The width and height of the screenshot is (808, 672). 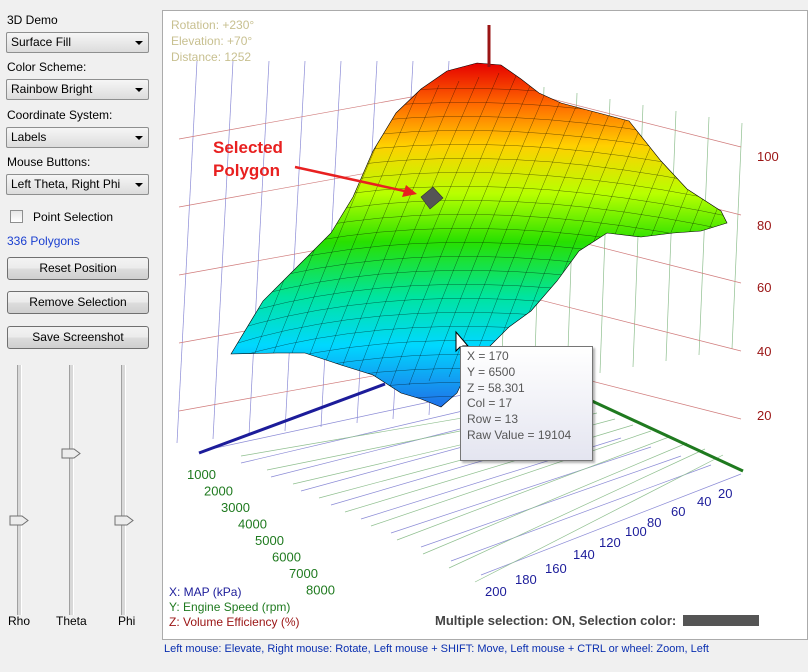 What do you see at coordinates (32, 20) in the screenshot?
I see `demo-label: 3D Demo` at bounding box center [32, 20].